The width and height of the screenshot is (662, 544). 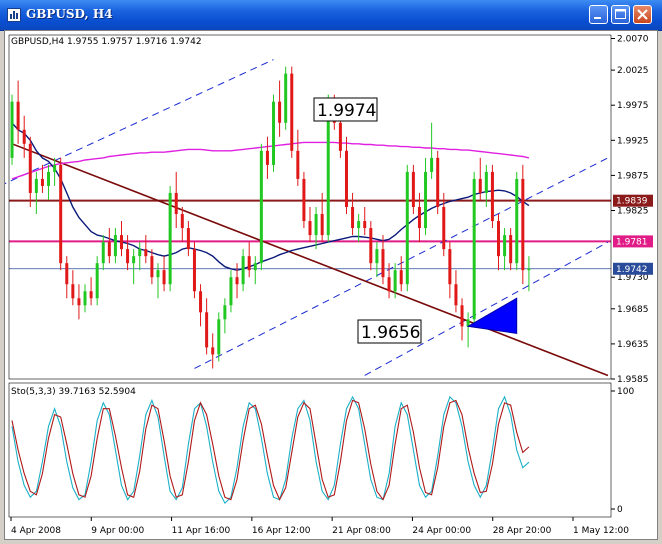 What do you see at coordinates (633, 200) in the screenshot?
I see `price-label: 1.9839` at bounding box center [633, 200].